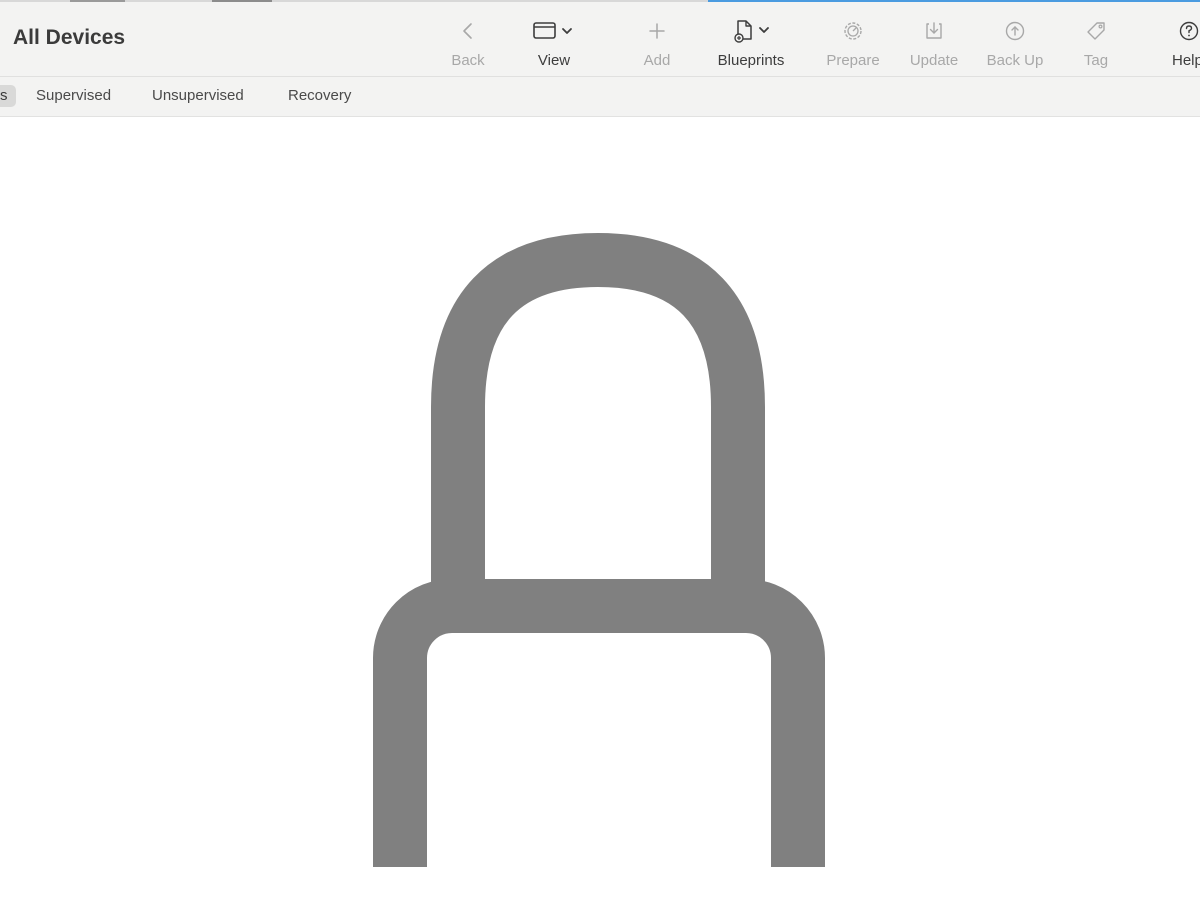  I want to click on window-title: All Devices, so click(69, 37).